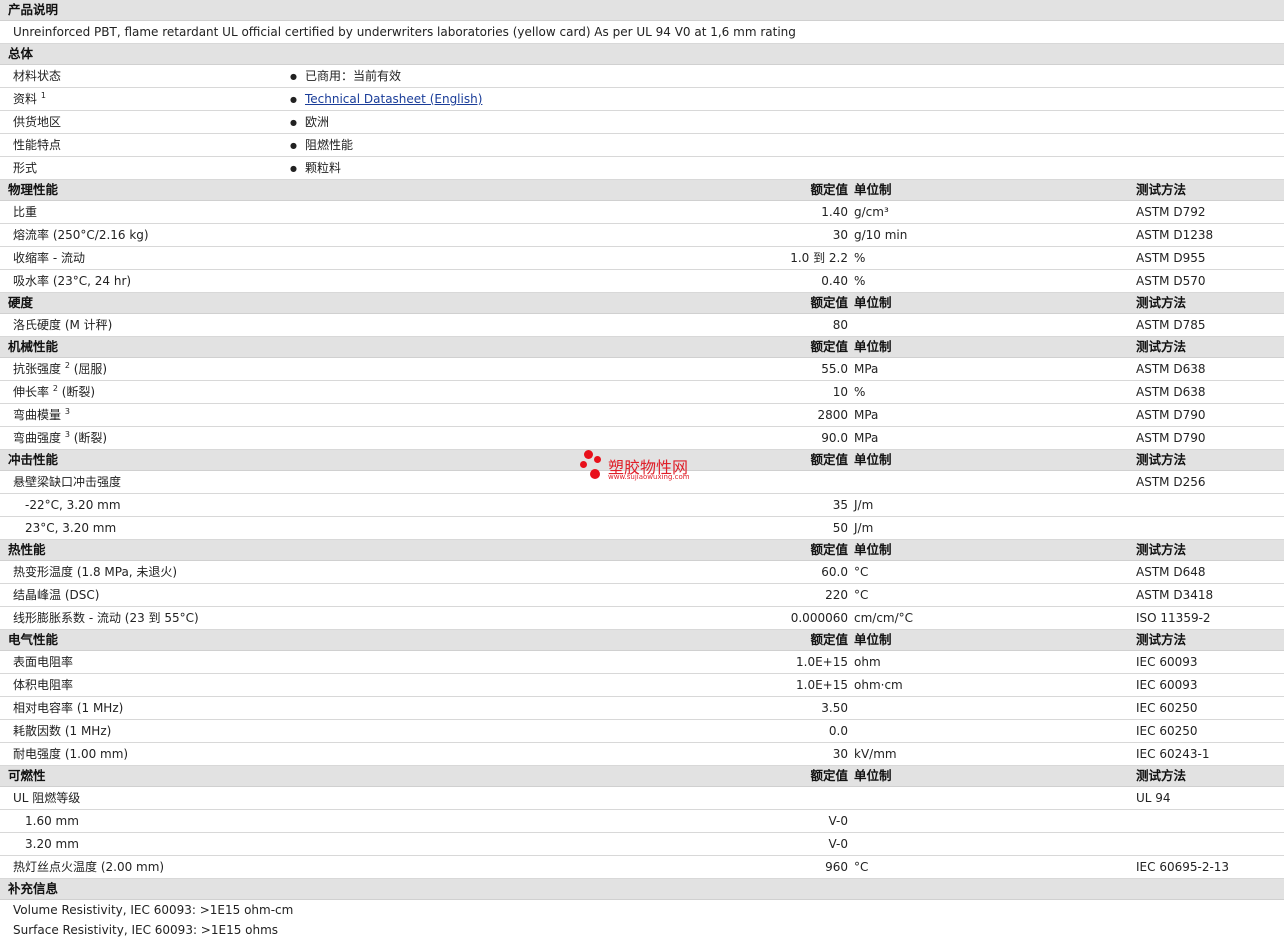 Image resolution: width=1284 pixels, height=940 pixels. What do you see at coordinates (642, 235) in the screenshot?
I see `property-row: 熔流率 (250°C/2.16 kg) 30 g/10 min ASTM D1238` at bounding box center [642, 235].